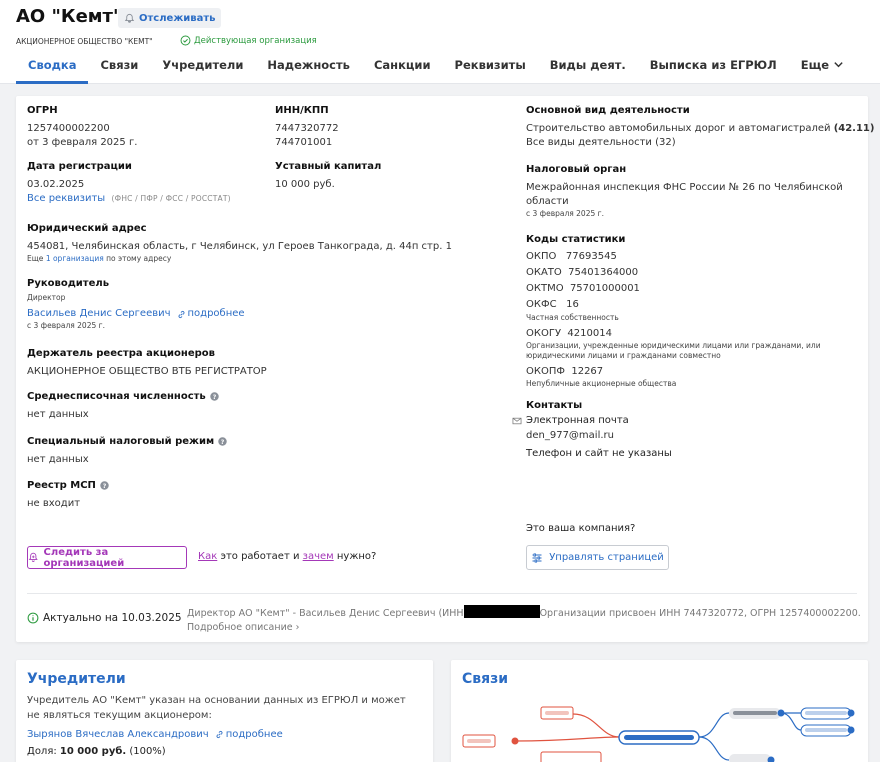 The width and height of the screenshot is (880, 762). I want to click on manage-button-label: Управлять страницей, so click(606, 557).